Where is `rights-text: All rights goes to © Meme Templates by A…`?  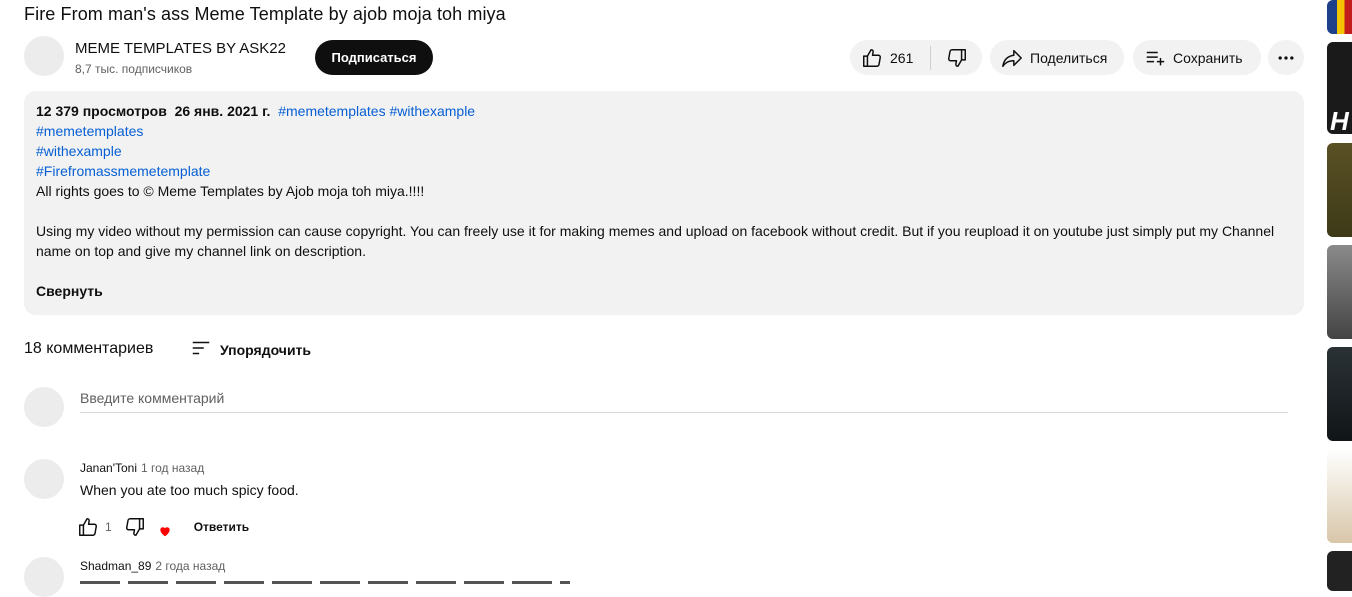 rights-text: All rights goes to © Meme Templates by A… is located at coordinates (230, 191).